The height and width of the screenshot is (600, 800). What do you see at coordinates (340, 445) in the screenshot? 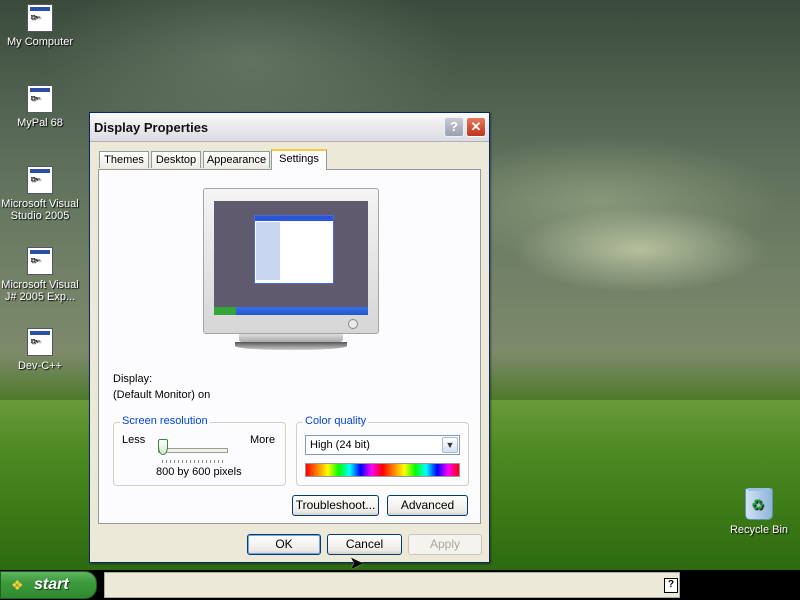
I see `color-quality-value: High (24 bit)` at bounding box center [340, 445].